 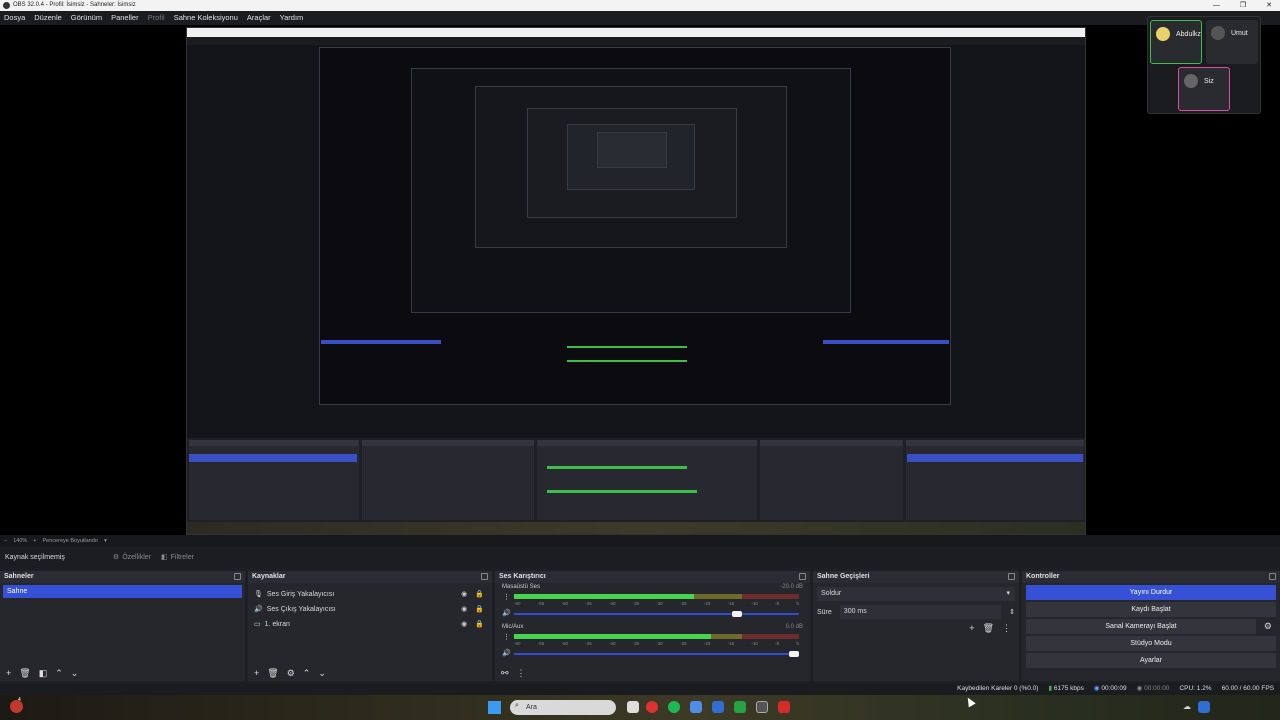 I want to click on channel-db: -20.0 dB, so click(x=791, y=587).